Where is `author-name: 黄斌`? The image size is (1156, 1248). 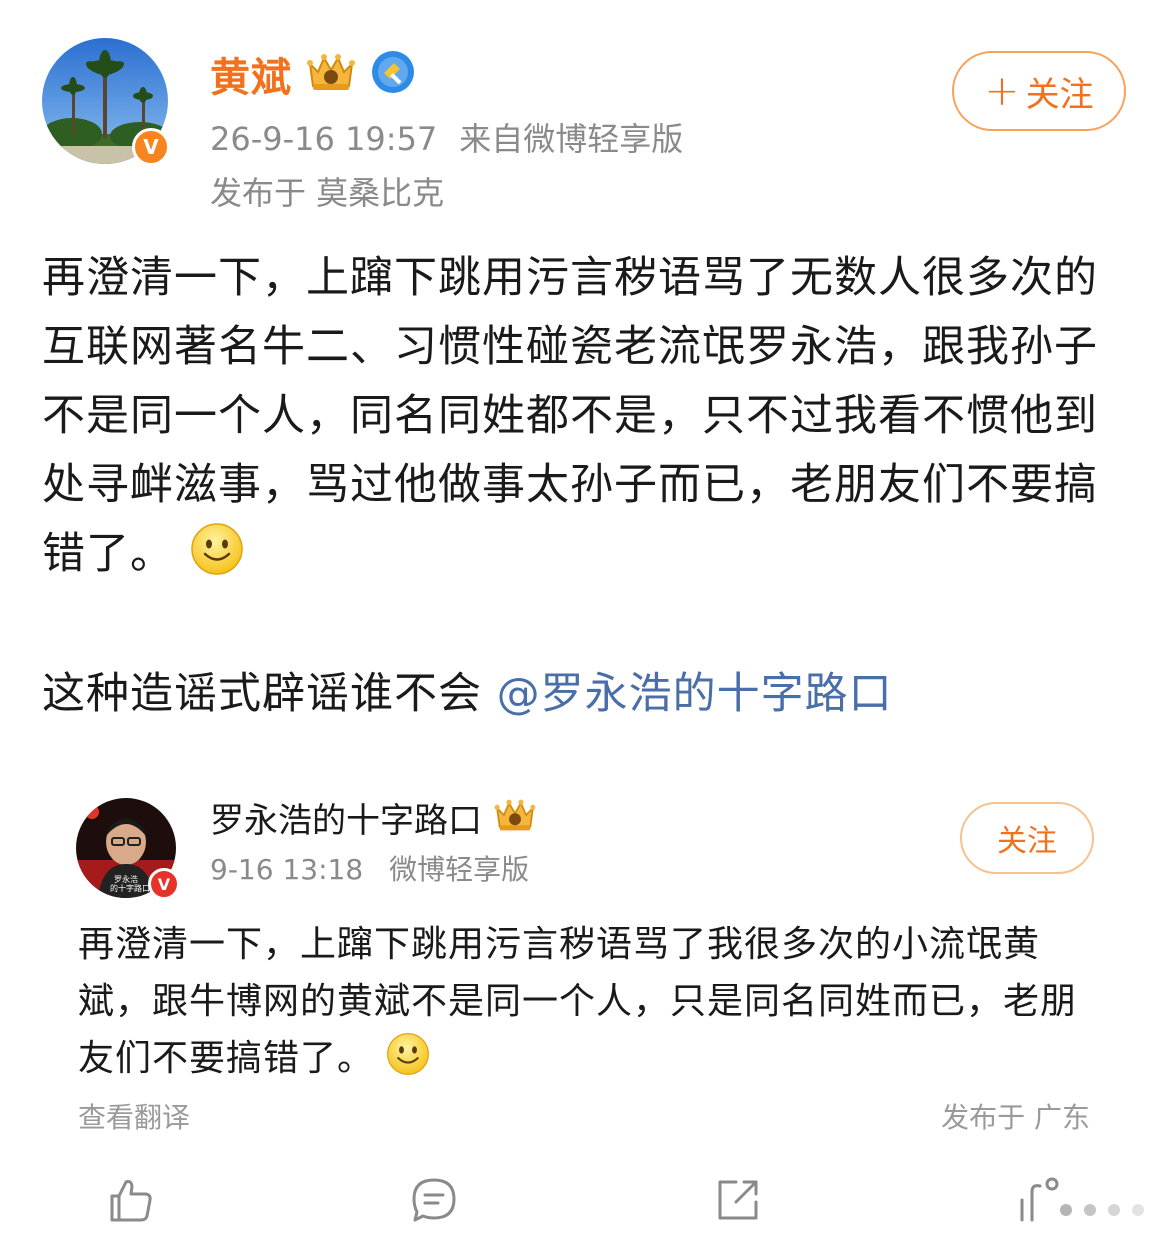
author-name: 黄斌 is located at coordinates (251, 74).